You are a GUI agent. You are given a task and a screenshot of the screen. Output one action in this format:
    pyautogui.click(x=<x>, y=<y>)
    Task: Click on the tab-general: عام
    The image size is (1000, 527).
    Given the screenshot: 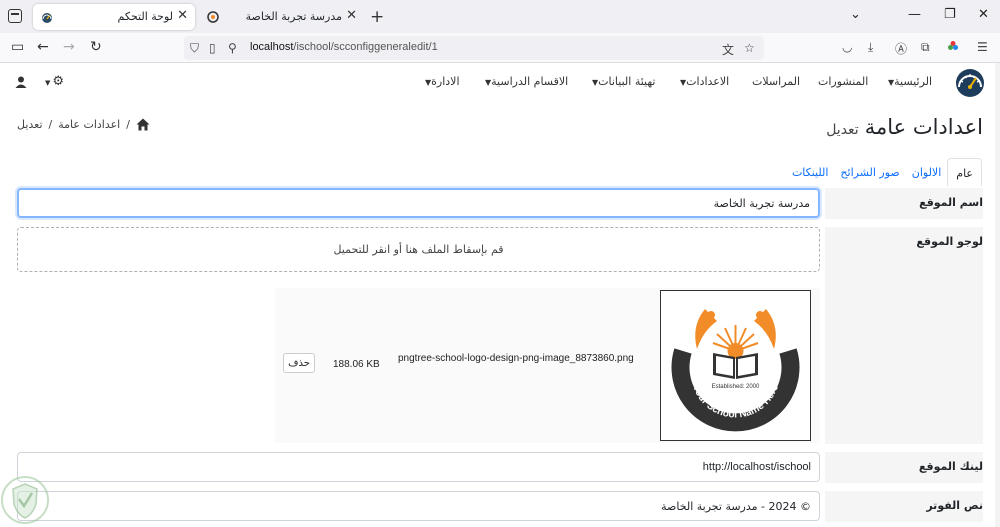 What is the action you would take?
    pyautogui.click(x=964, y=172)
    